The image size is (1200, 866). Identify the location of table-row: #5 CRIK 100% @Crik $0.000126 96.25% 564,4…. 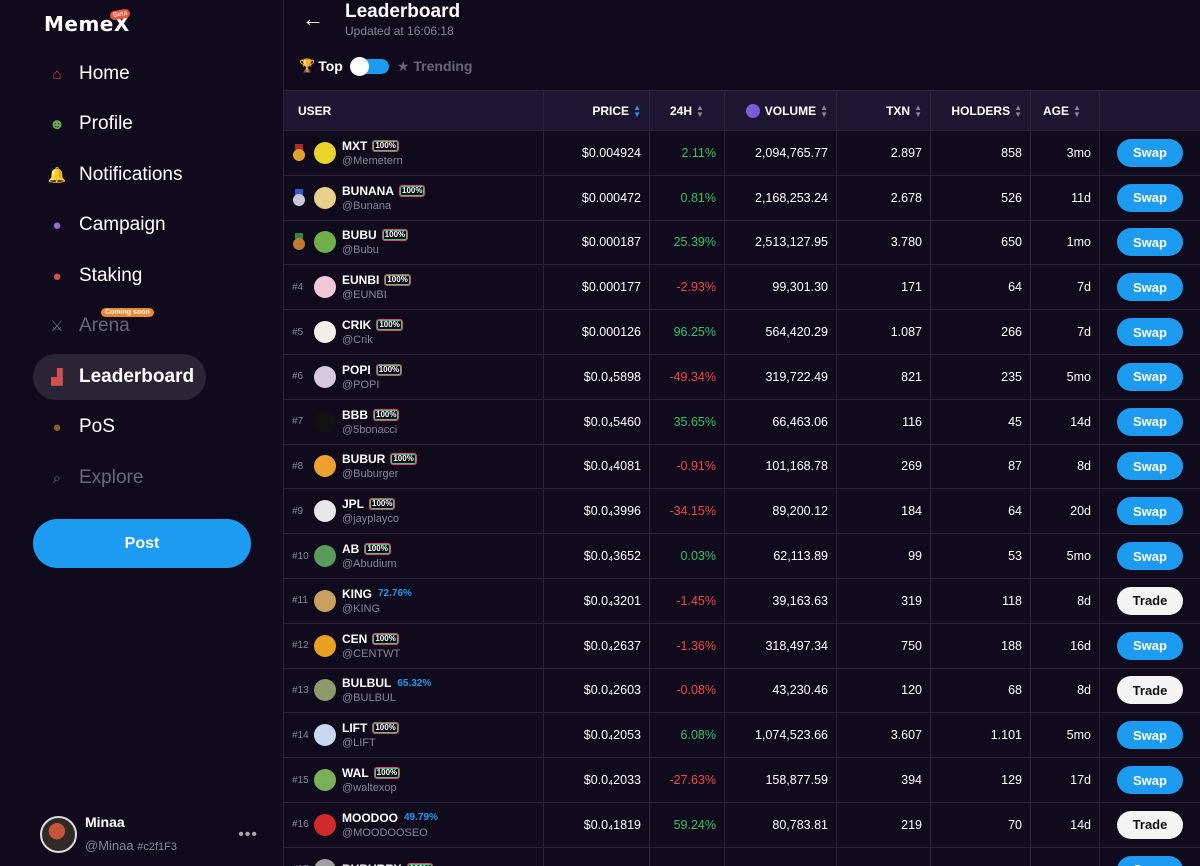
(742, 332).